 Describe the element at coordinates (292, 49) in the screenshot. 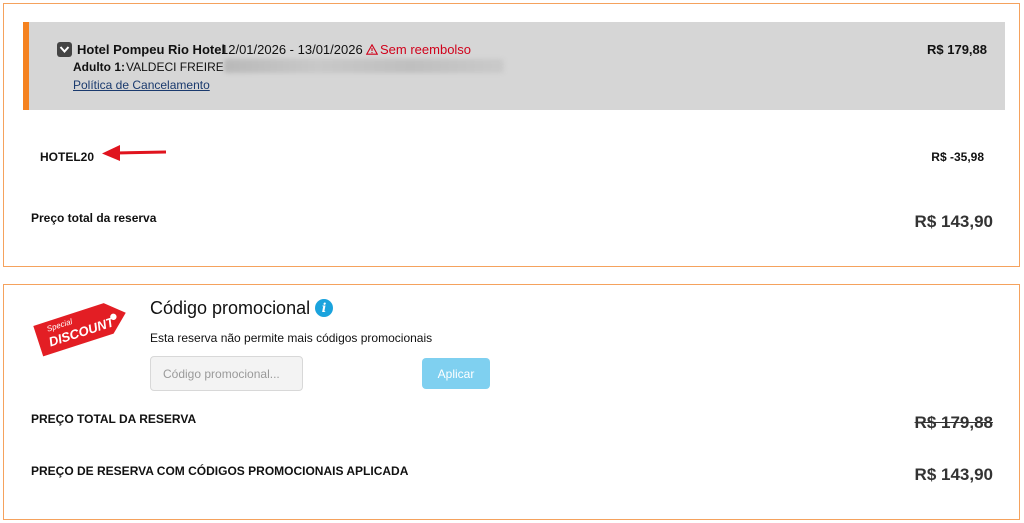

I see `stay-dates: 12/01/2026 - 13/01/2026` at that location.